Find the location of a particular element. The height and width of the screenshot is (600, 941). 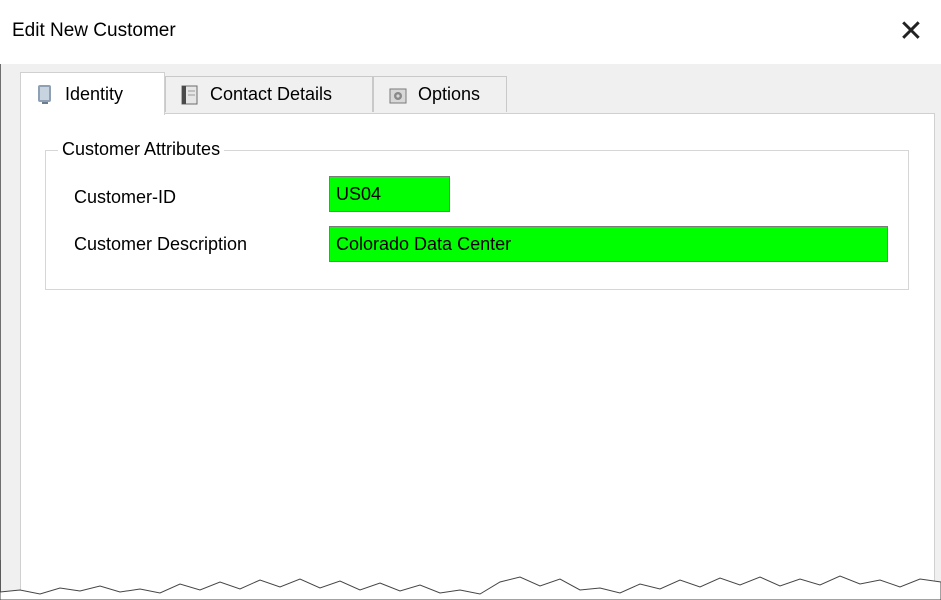

tab-contact-details-label: Contact Details is located at coordinates (271, 94).